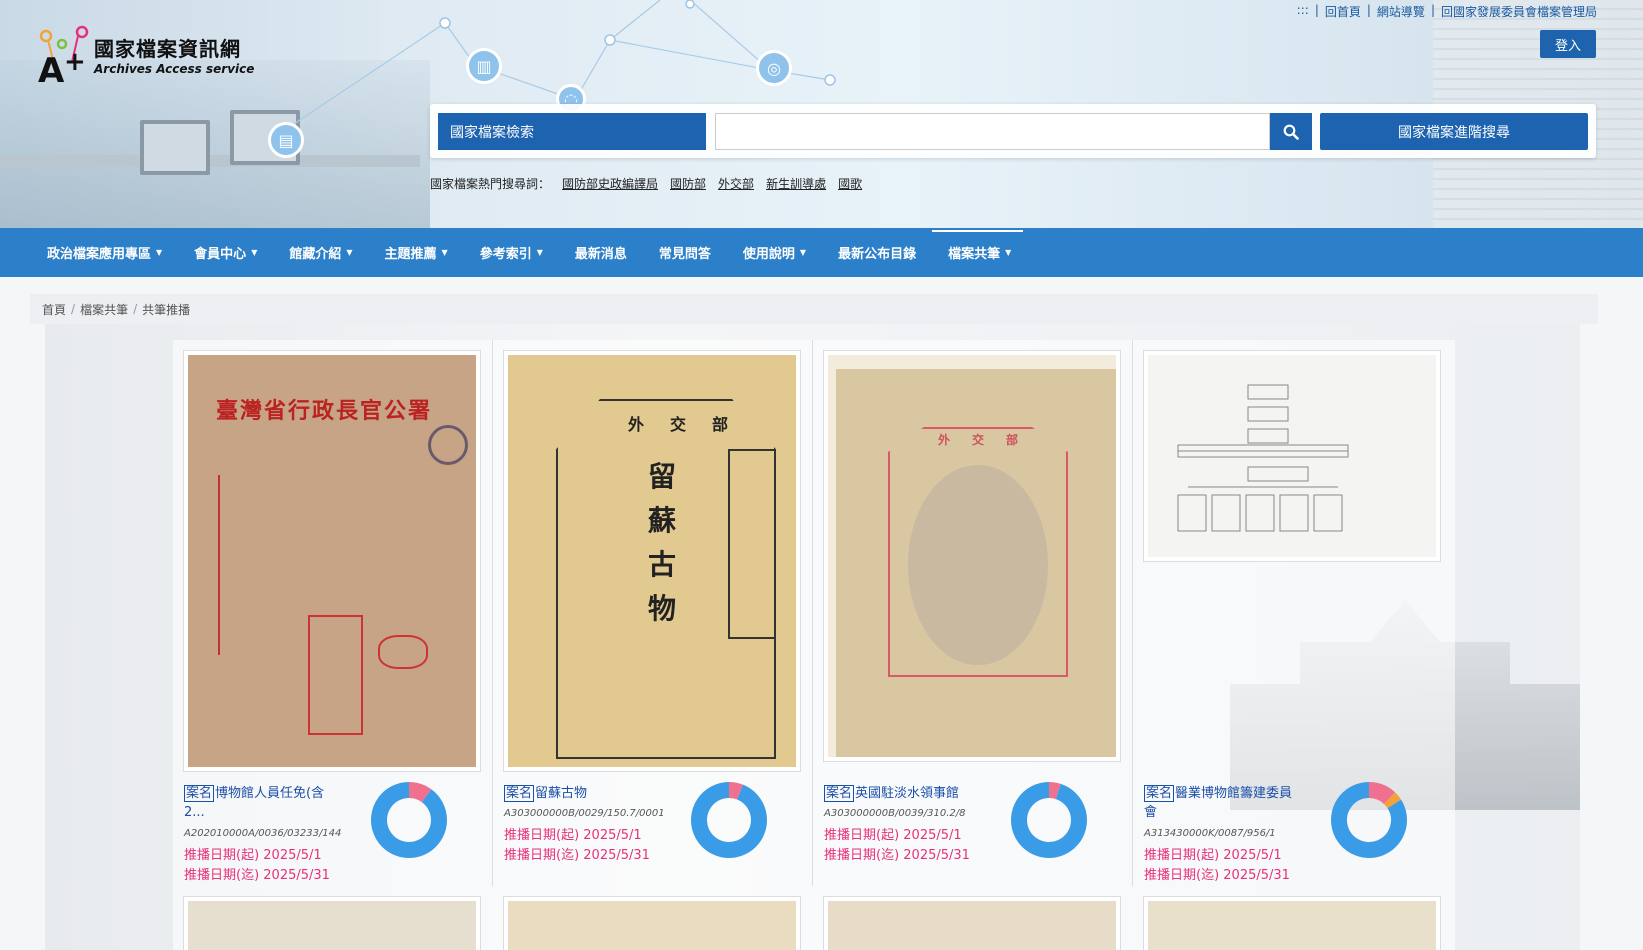  What do you see at coordinates (662, 542) in the screenshot?
I see `doc-handwriting: 留蘇古物` at bounding box center [662, 542].